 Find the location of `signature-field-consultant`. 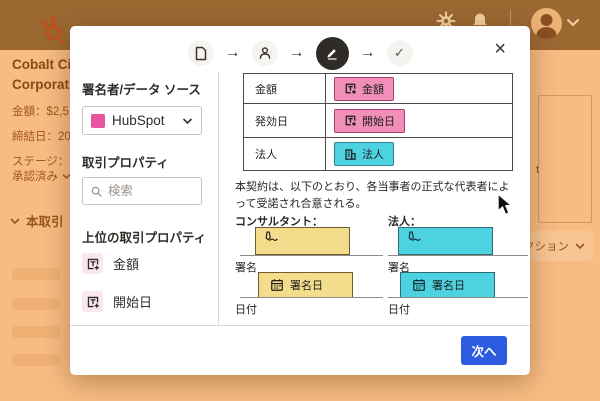

signature-field-consultant is located at coordinates (302, 241).